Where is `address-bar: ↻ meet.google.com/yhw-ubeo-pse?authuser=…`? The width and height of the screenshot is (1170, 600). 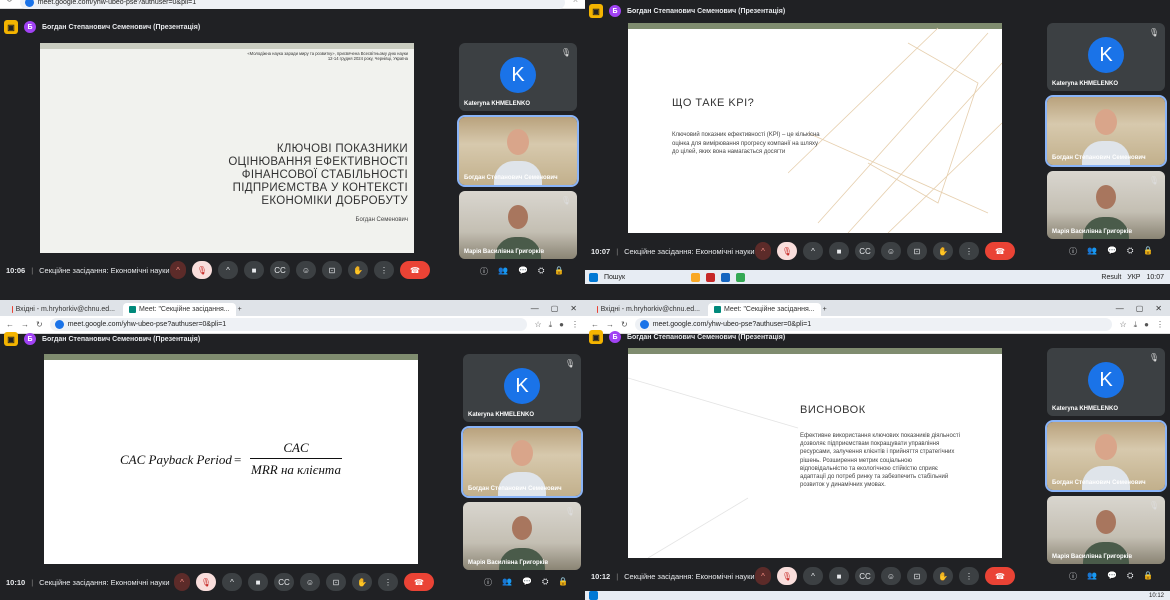
address-bar: ↻ meet.google.com/yhw-ubeo-pse?authuser=… is located at coordinates (292, 4).